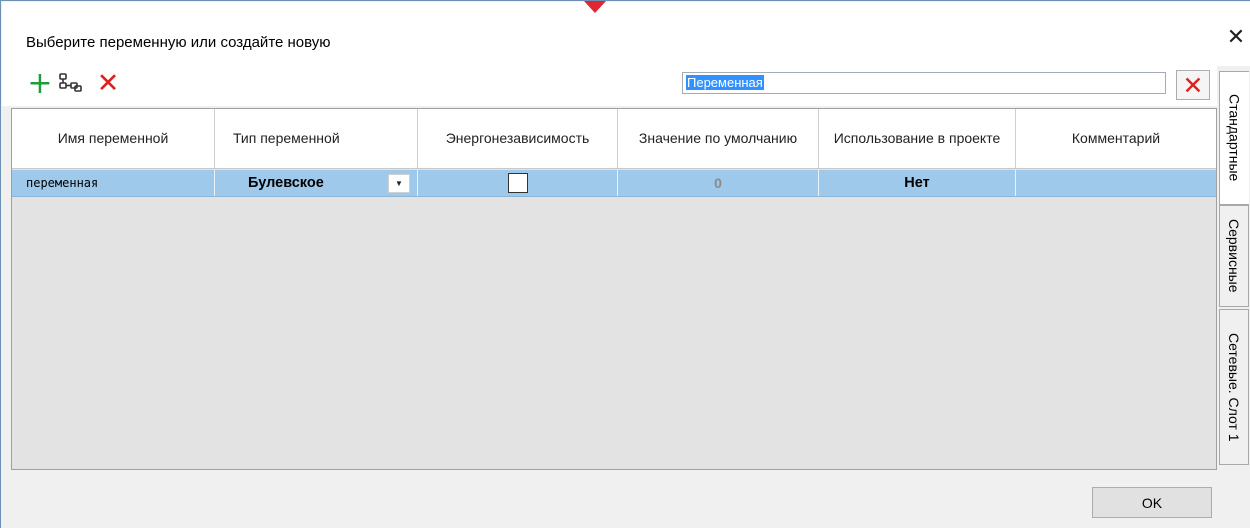 This screenshot has width=1250, height=528. Describe the element at coordinates (316, 138) in the screenshot. I see `column-header-type: Тип переменной` at that location.